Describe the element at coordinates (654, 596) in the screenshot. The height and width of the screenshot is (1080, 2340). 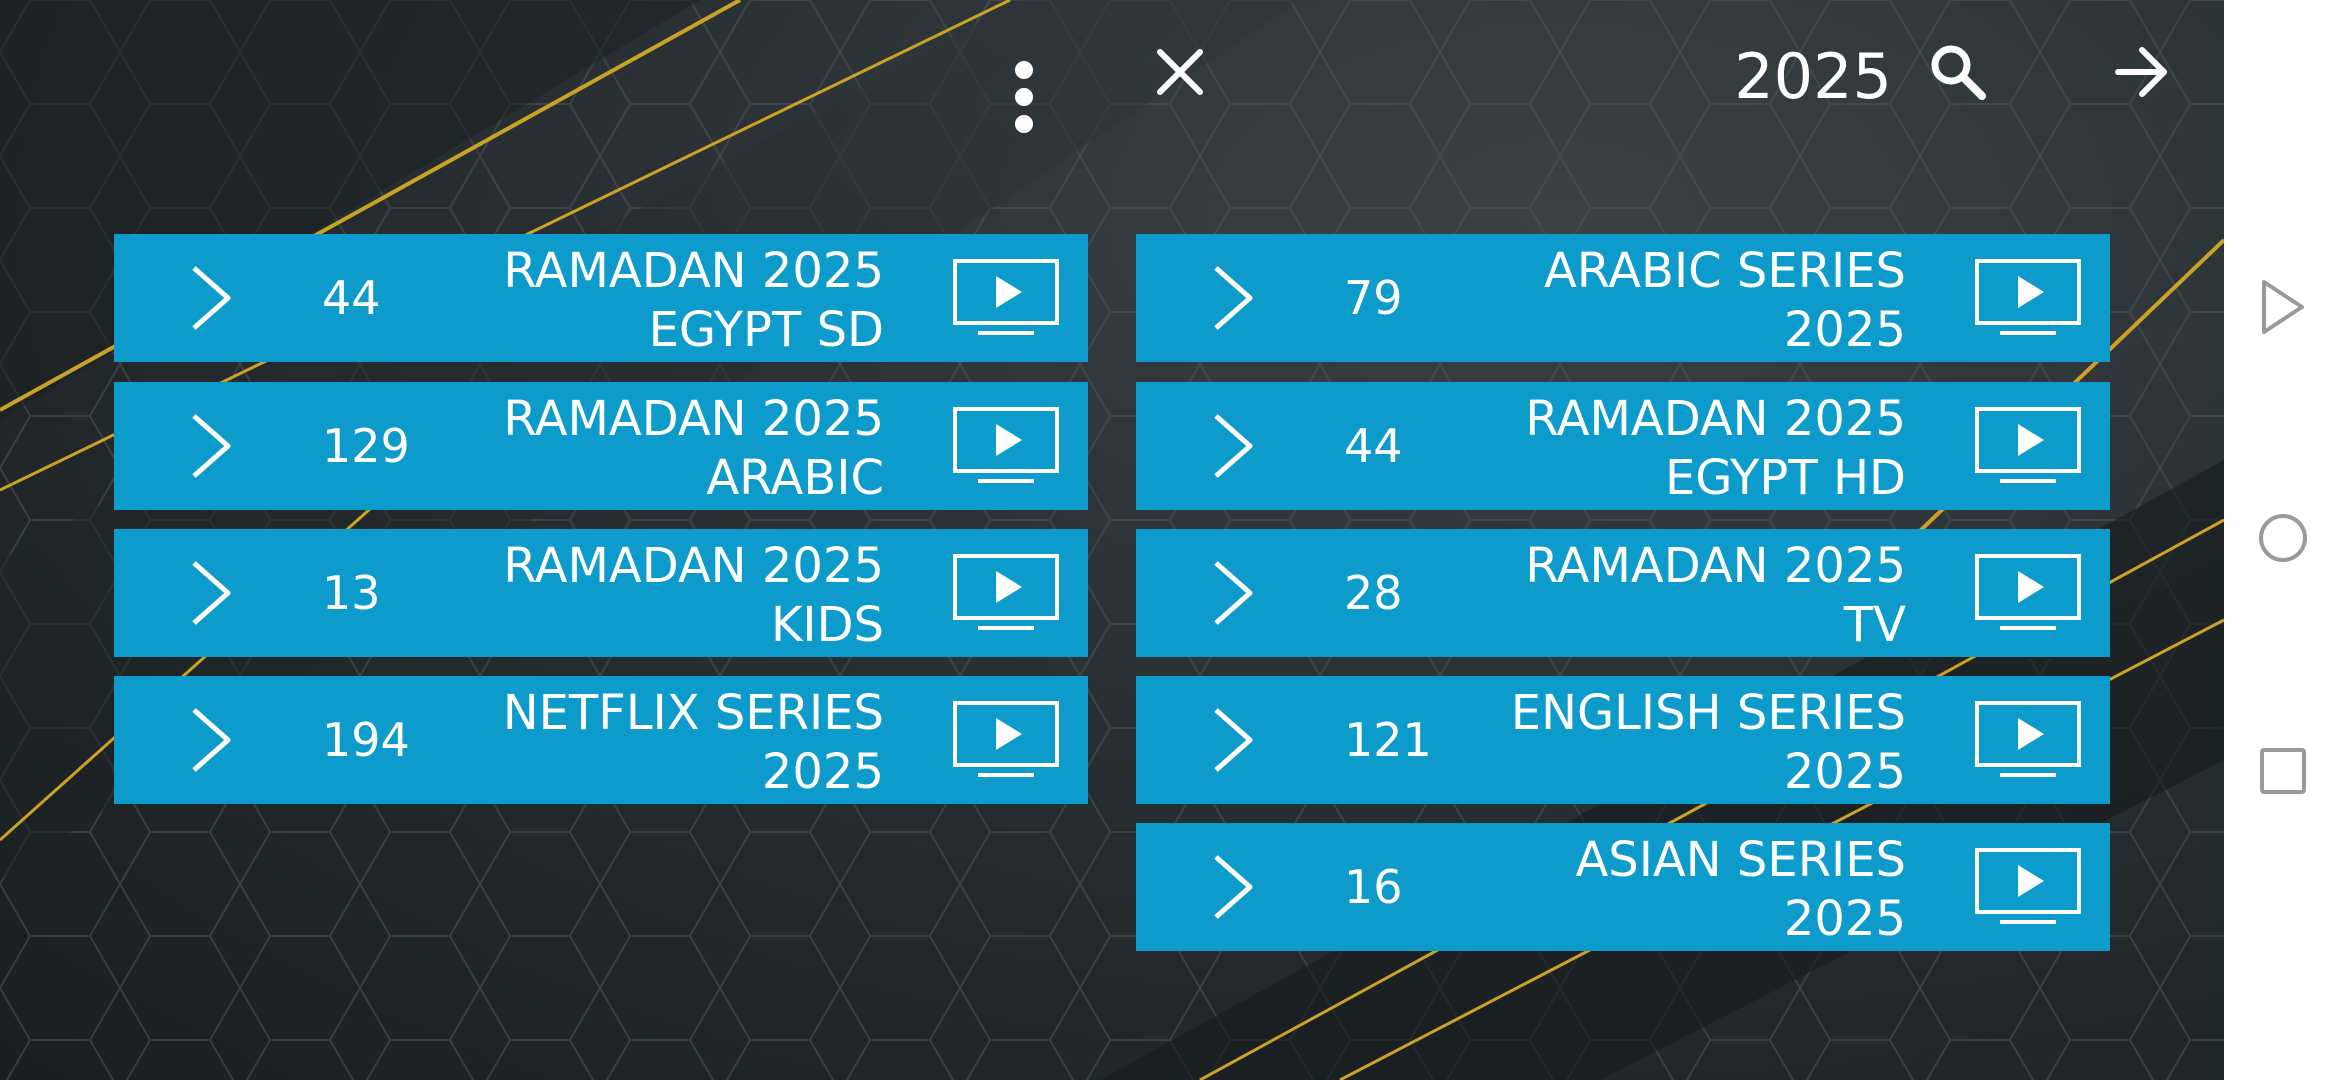
I see `category-title: RAMADAN 2025 KIDS` at that location.